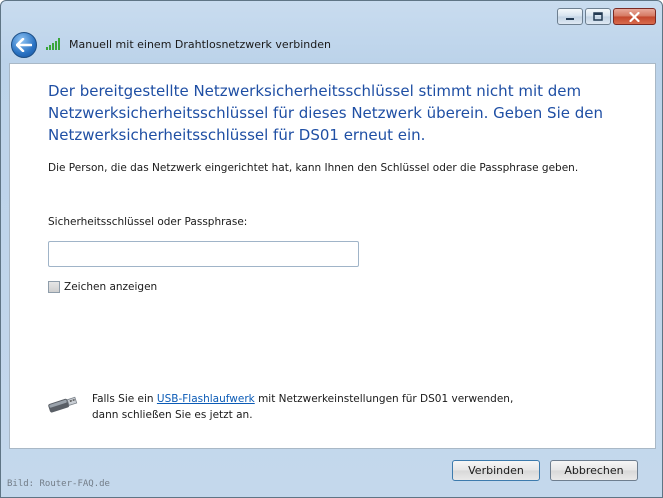 The height and width of the screenshot is (498, 663). I want to click on minimize-icon, so click(570, 18).